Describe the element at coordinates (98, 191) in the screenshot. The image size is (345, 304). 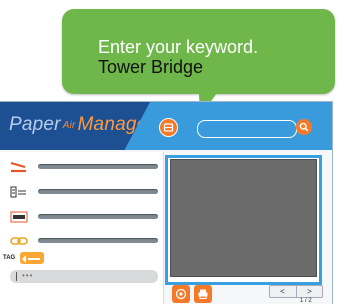
I see `receipt-slider` at that location.